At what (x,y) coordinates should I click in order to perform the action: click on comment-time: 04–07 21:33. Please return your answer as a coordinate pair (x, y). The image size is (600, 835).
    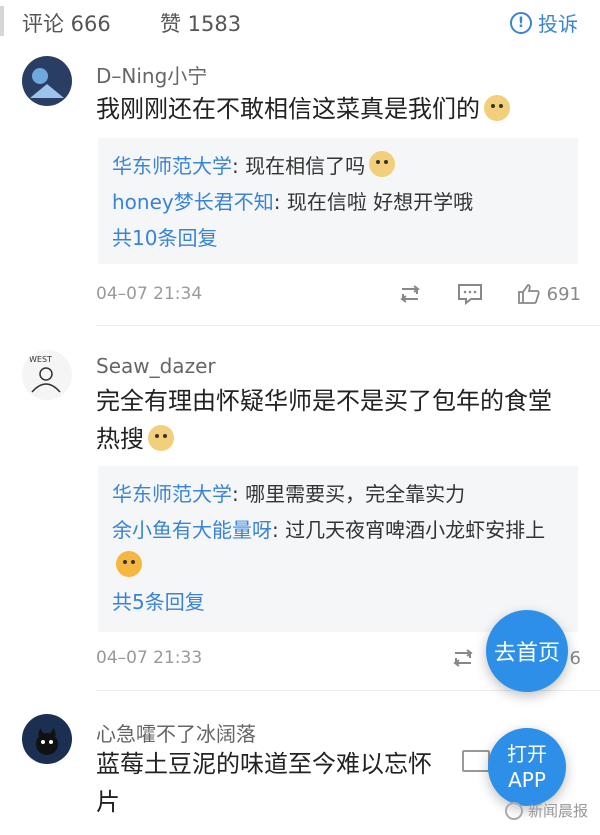
    Looking at the image, I should click on (149, 658).